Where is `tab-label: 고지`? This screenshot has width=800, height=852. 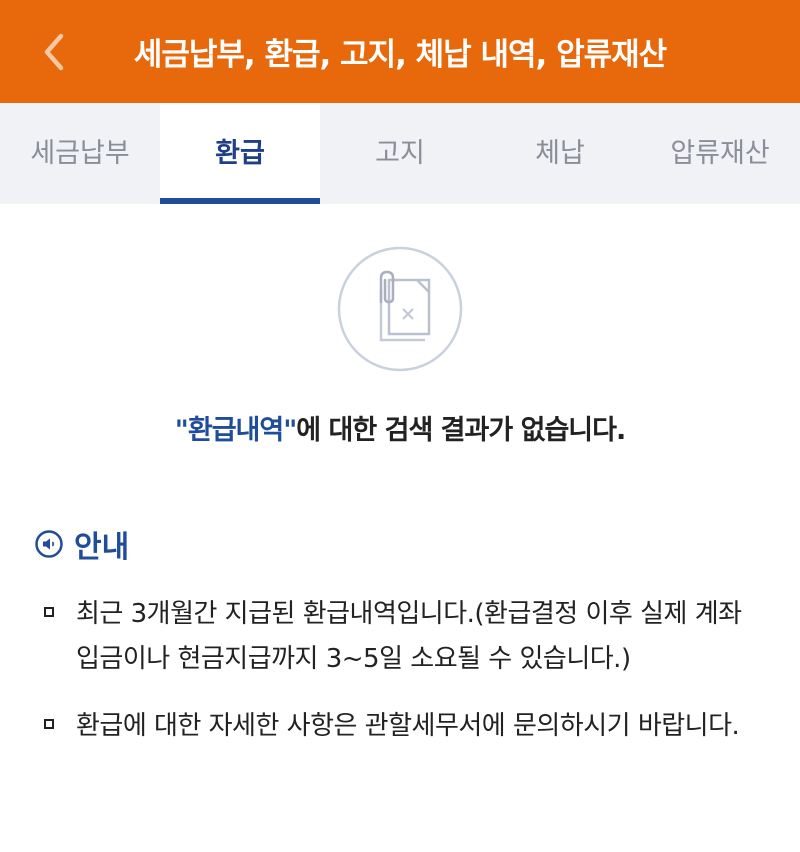 tab-label: 고지 is located at coordinates (400, 153).